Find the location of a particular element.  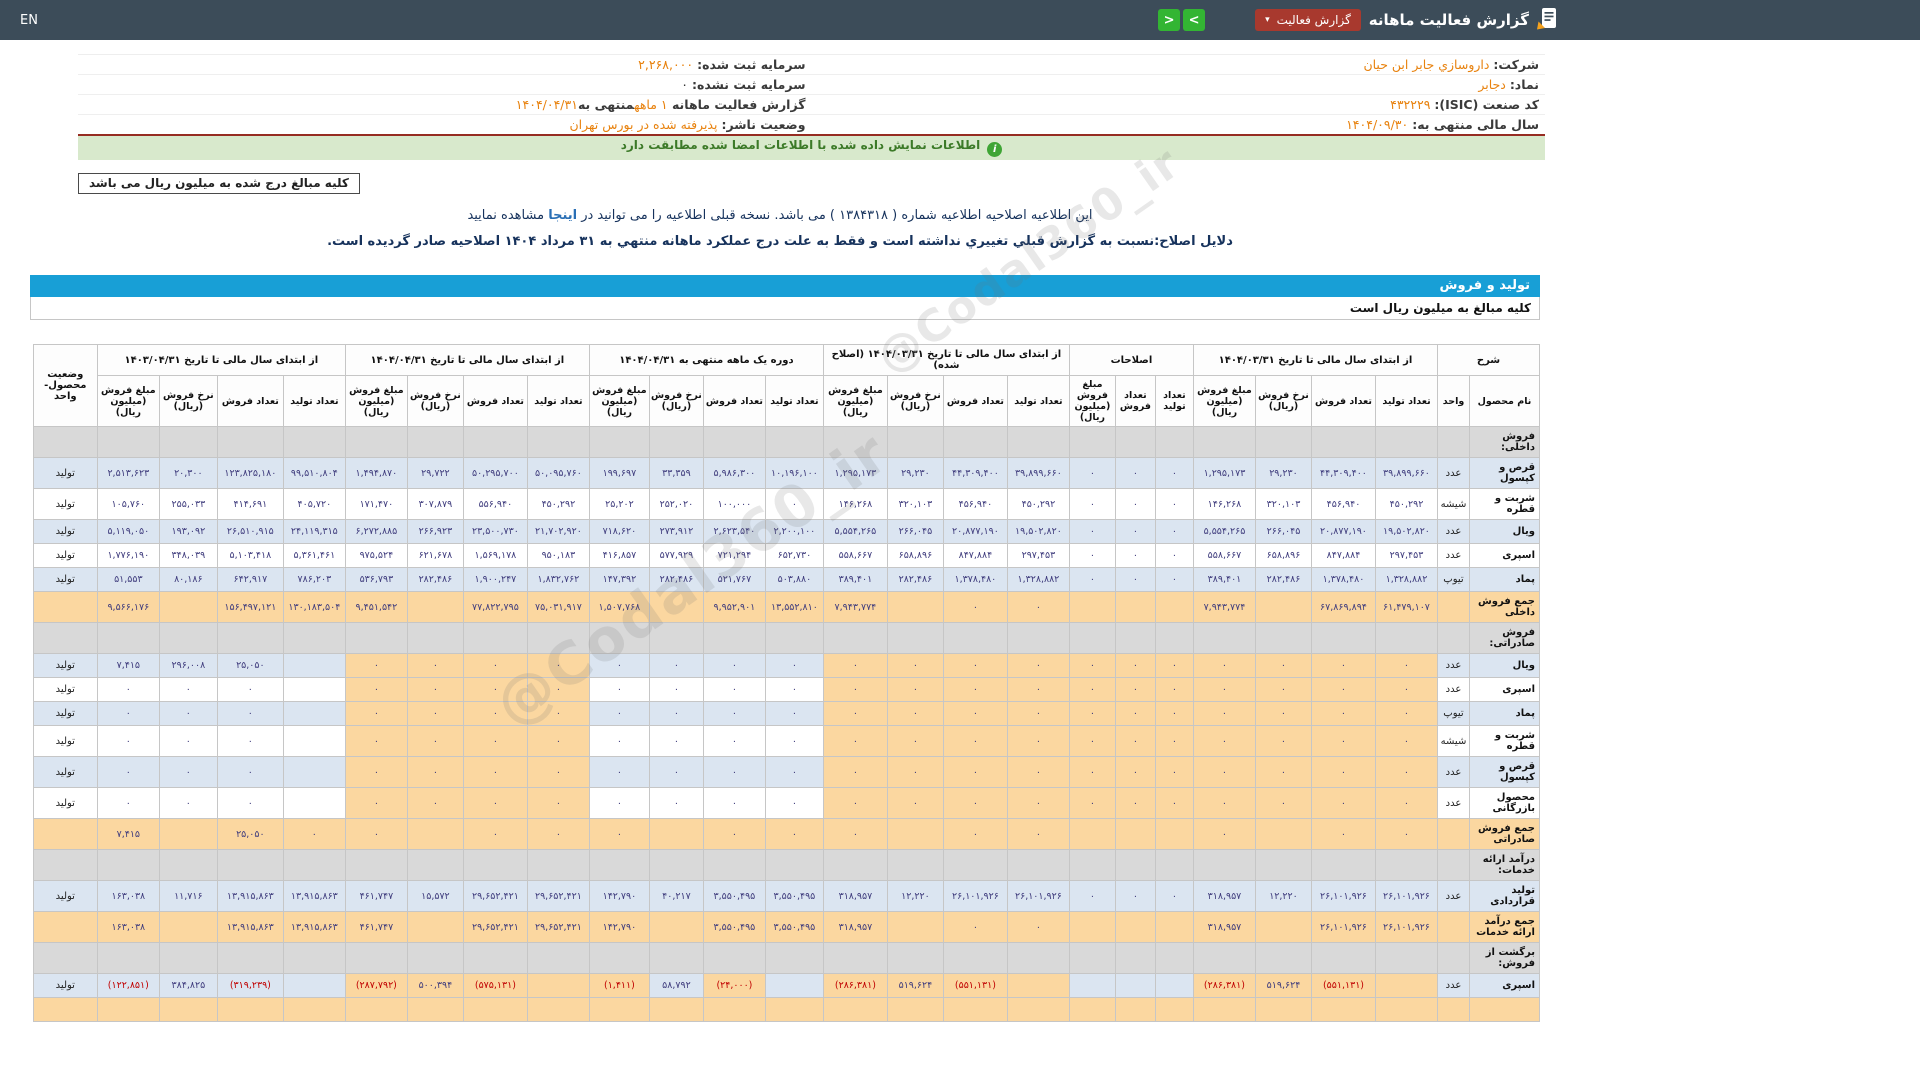

value-cell: ۱۲,۲۲۰ is located at coordinates (915, 896).